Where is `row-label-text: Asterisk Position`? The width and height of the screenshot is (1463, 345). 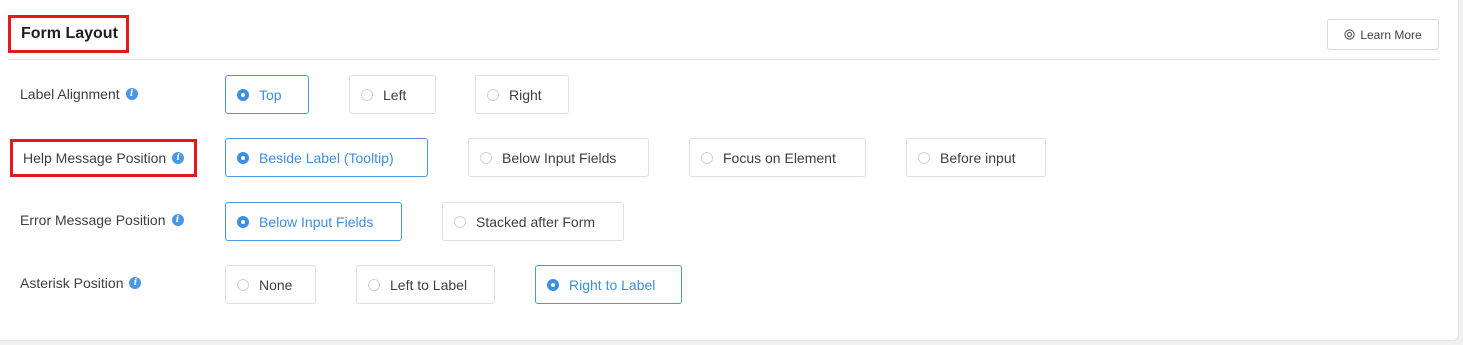
row-label-text: Asterisk Position is located at coordinates (72, 283).